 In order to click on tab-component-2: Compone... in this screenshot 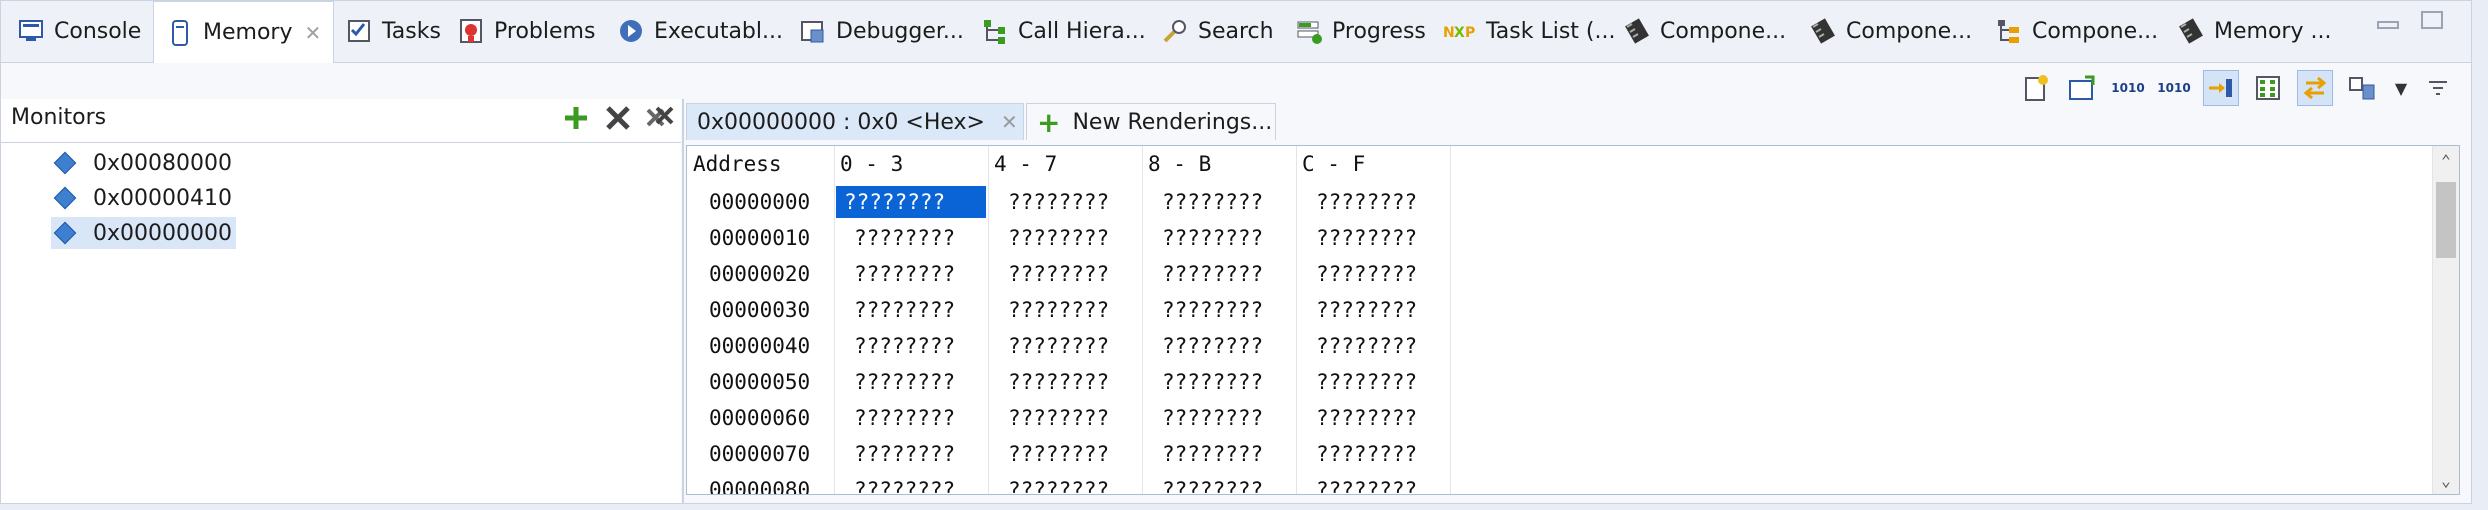, I will do `click(1890, 31)`.